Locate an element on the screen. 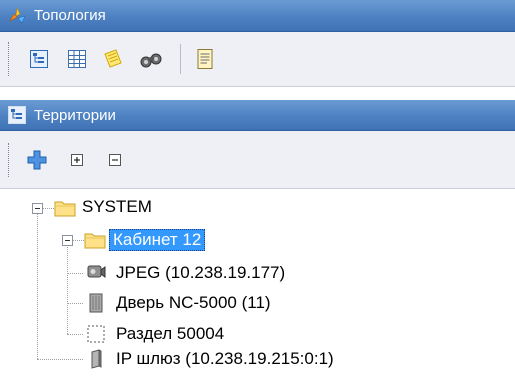  add-icon is located at coordinates (37, 160).